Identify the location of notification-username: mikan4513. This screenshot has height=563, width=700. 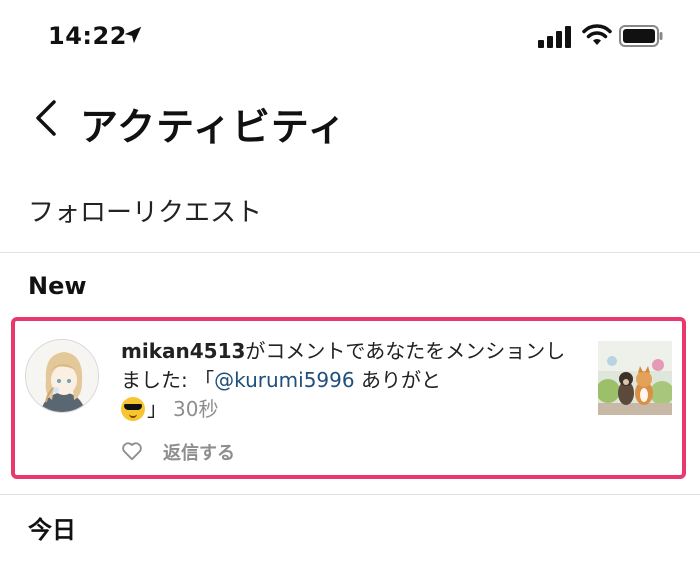
(183, 351).